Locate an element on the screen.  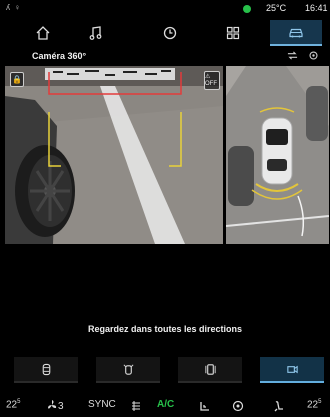
car-icon is located at coordinates (296, 33).